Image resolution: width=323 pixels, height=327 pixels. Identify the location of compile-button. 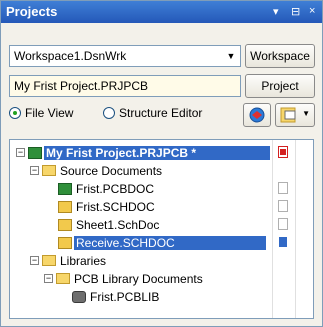
(257, 115).